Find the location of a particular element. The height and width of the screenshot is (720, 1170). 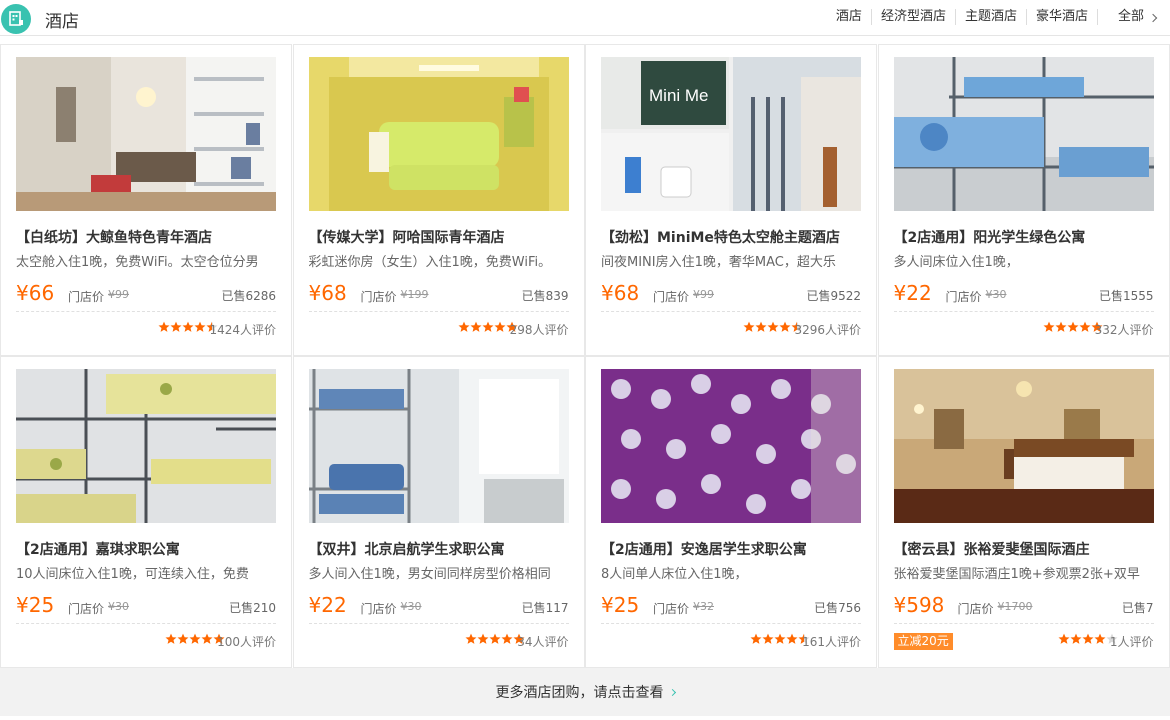

nav-item-all: 全部 is located at coordinates (1128, 17).